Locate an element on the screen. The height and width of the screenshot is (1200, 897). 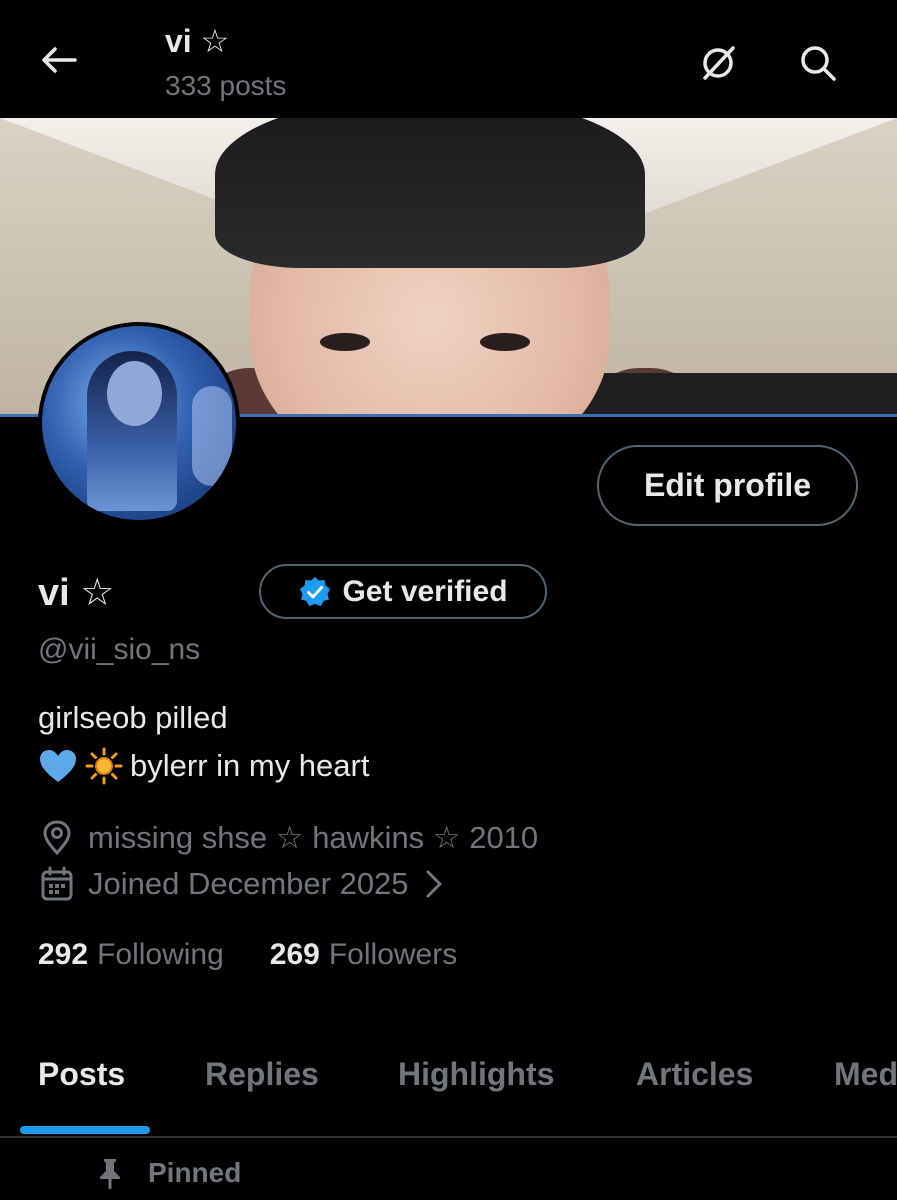
bio-line-2: bylerr in my heart is located at coordinates (203, 766).